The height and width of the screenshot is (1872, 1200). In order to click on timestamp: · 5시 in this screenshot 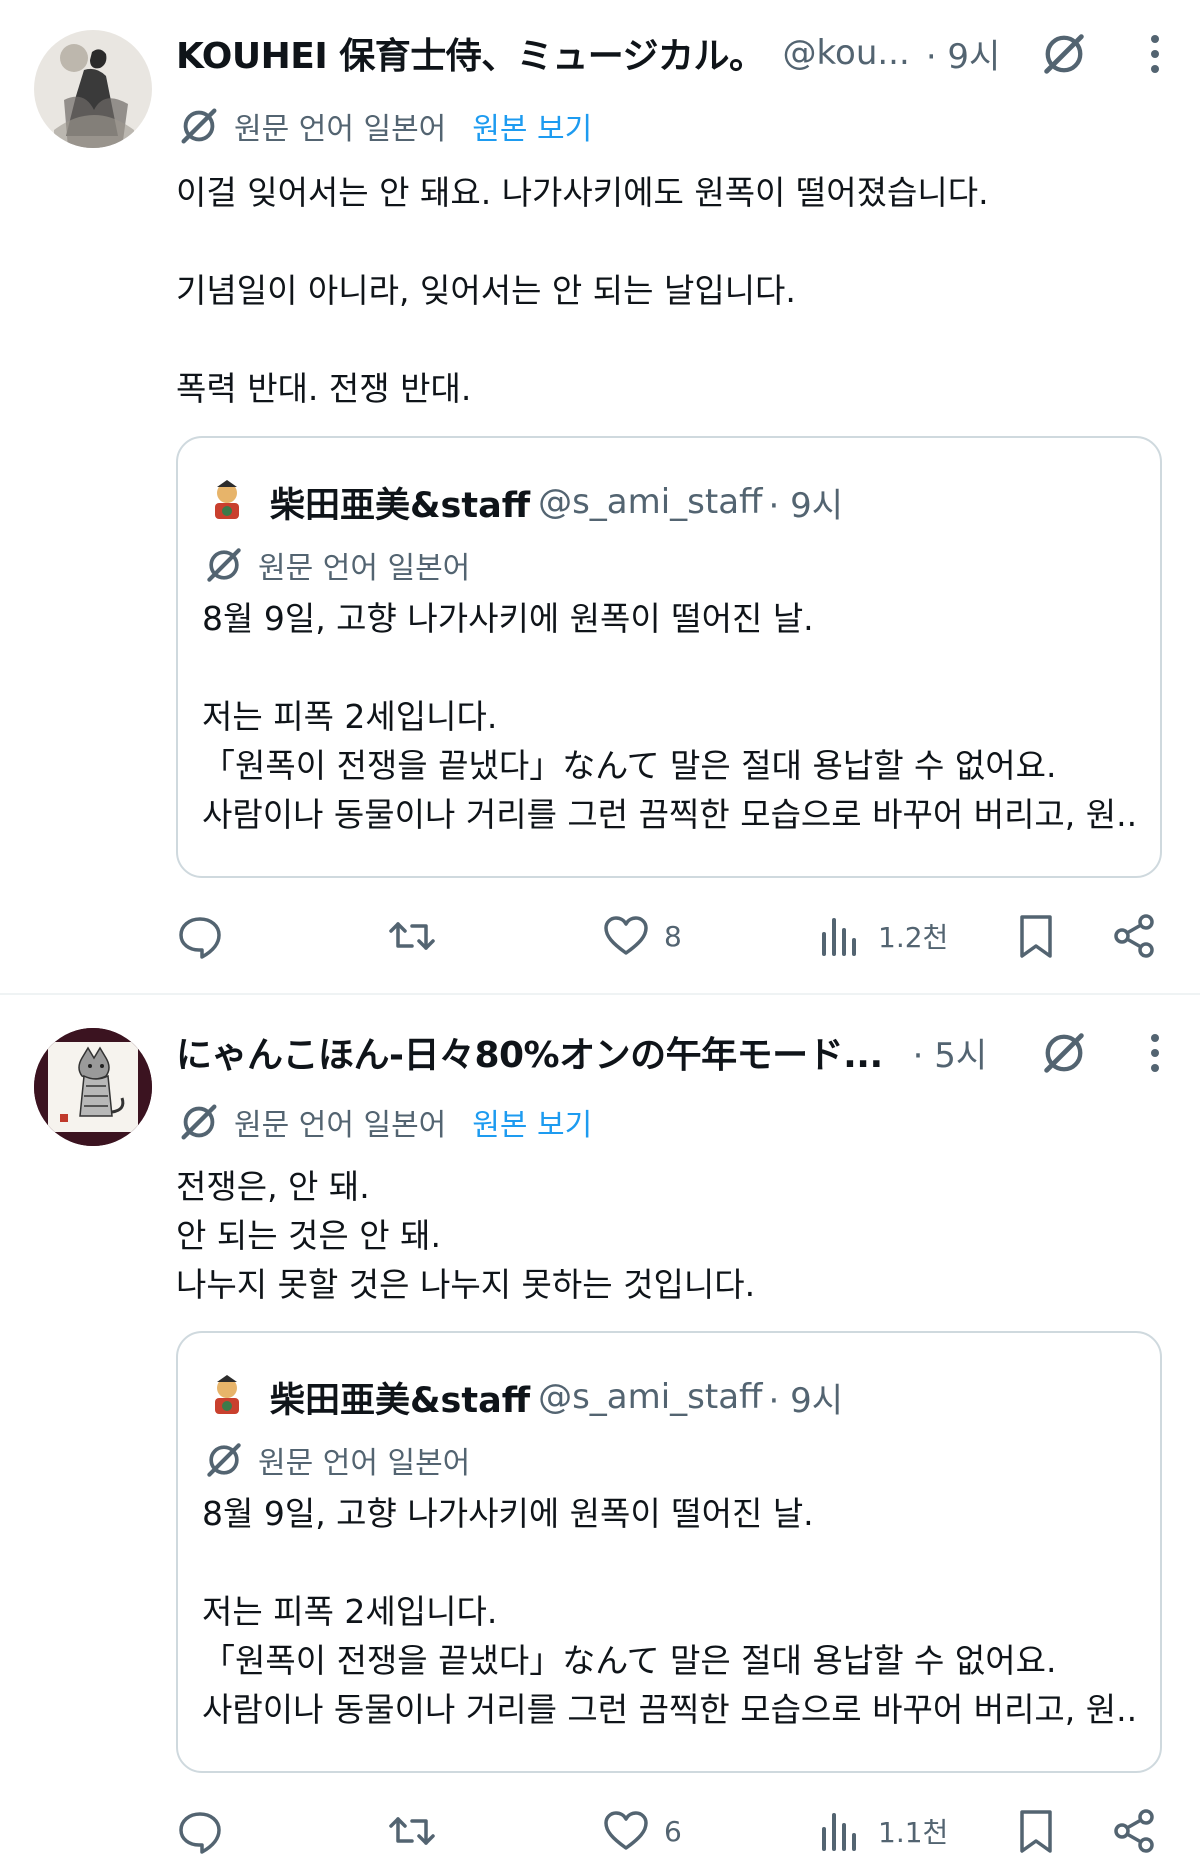, I will do `click(950, 1052)`.